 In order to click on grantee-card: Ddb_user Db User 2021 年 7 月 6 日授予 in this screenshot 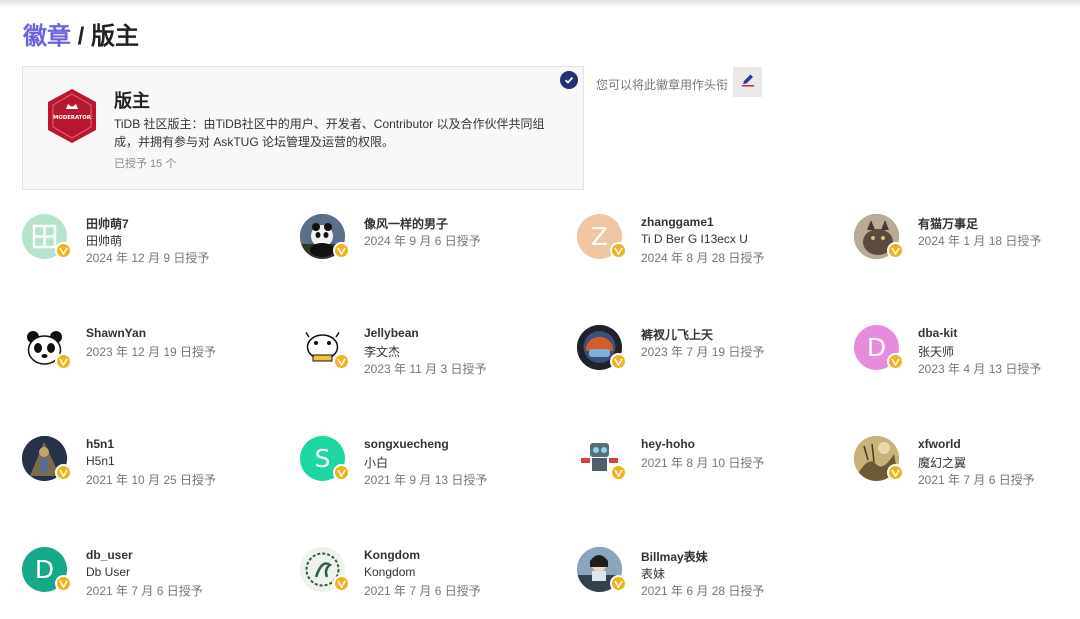, I will do `click(147, 577)`.